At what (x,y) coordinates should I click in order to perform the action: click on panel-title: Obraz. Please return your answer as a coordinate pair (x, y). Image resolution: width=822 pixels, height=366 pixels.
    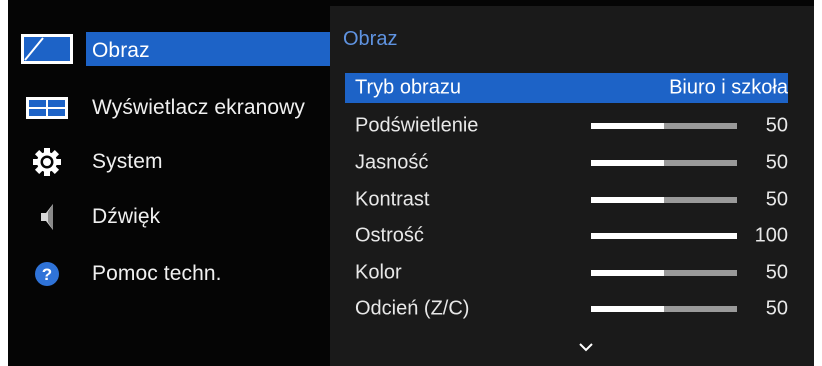
    Looking at the image, I should click on (370, 39).